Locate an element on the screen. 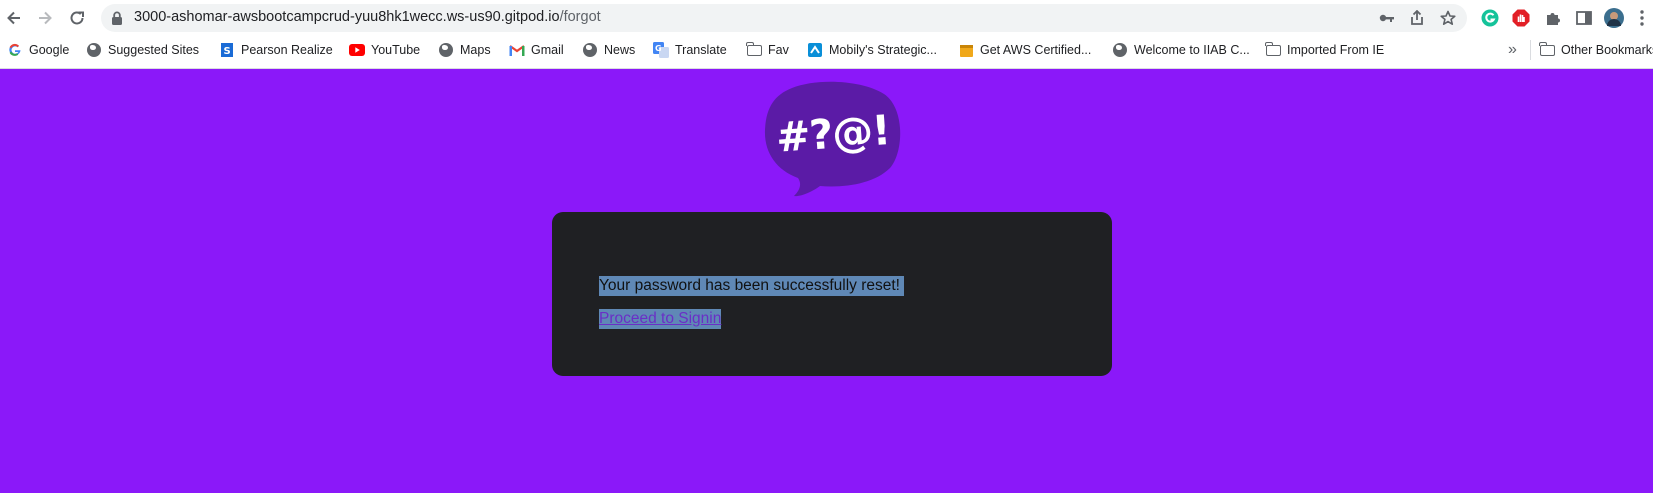  bookmark-folder-imported: Imported From IE is located at coordinates (1324, 50).